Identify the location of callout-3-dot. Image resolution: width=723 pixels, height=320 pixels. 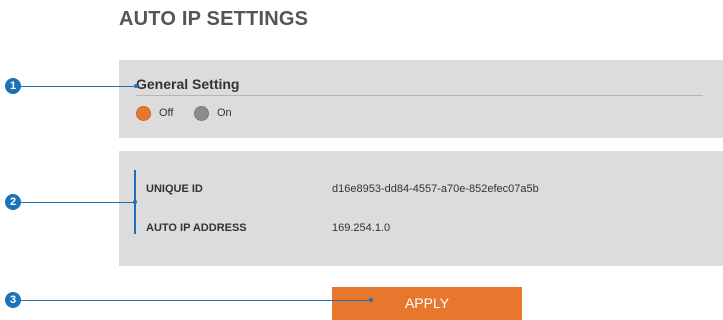
(371, 300).